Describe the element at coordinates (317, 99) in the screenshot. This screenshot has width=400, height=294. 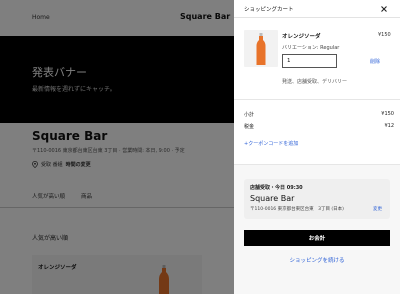
I see `divider` at that location.